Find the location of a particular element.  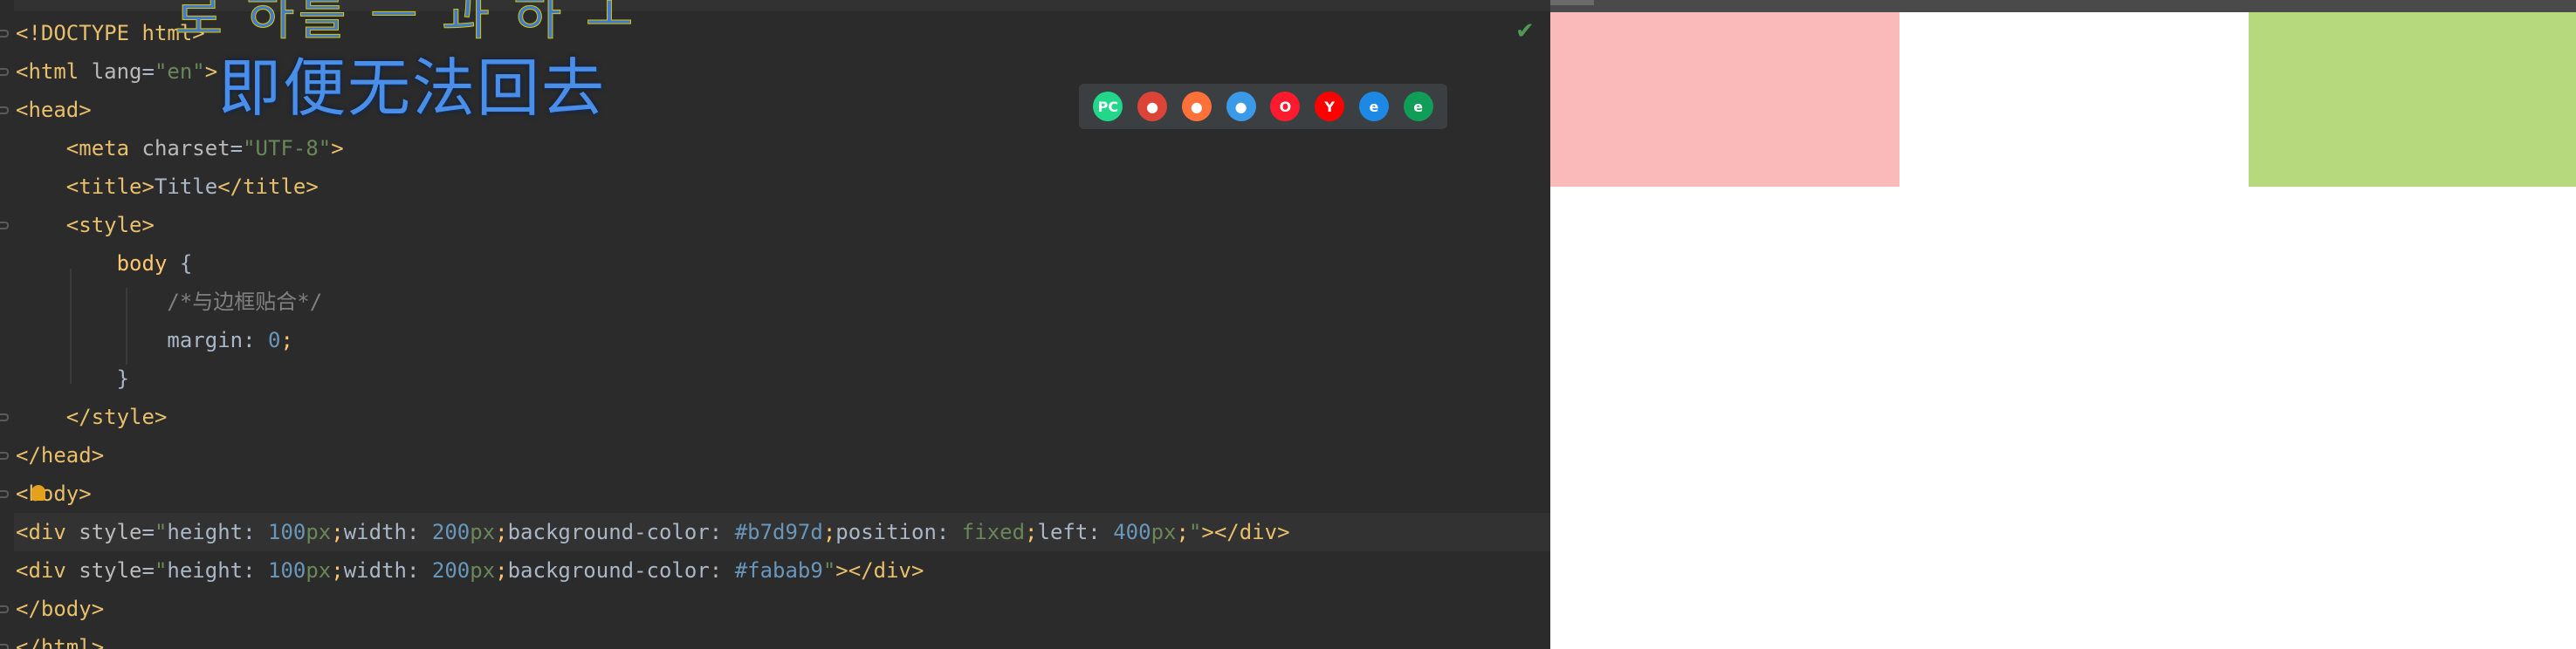

code-line: </body> is located at coordinates (60, 609).